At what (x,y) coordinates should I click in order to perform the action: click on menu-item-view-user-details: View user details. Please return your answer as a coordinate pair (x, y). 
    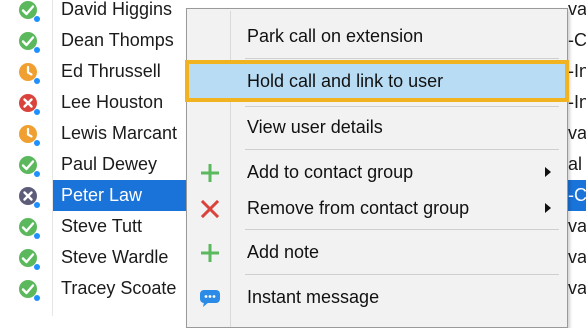
    Looking at the image, I should click on (377, 127).